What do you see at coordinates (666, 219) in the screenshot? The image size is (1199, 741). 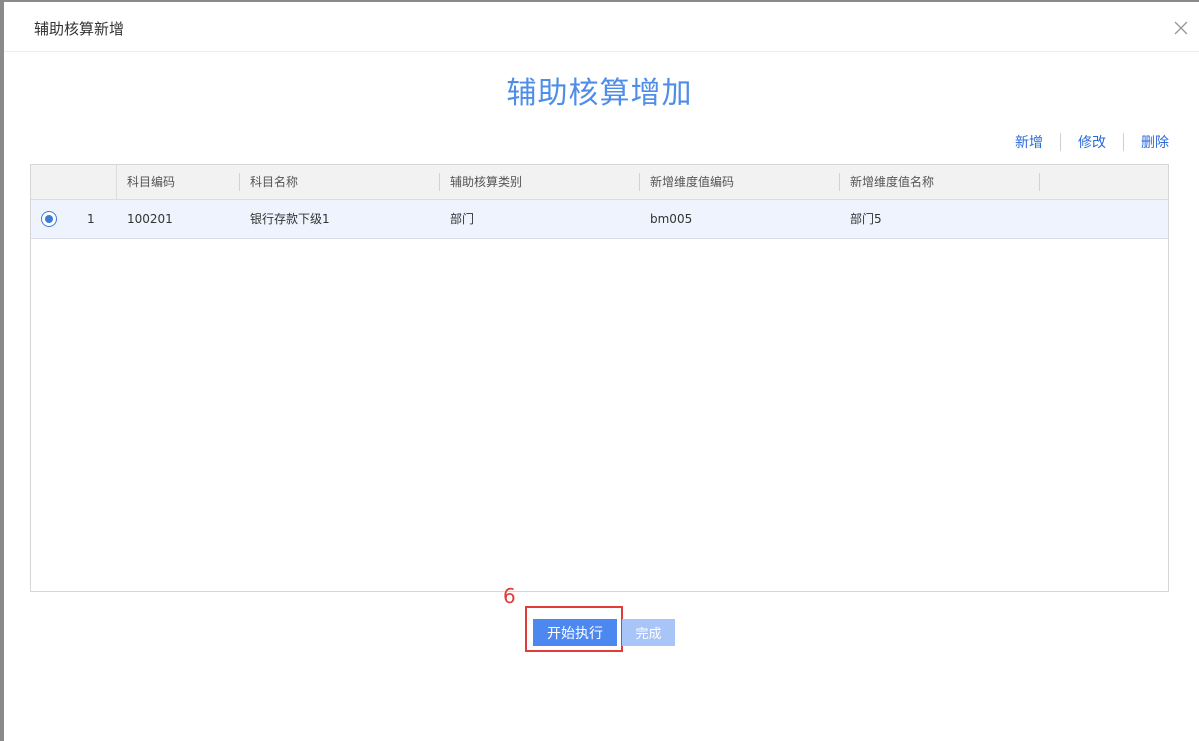 I see `cell-dimension-code: bm005` at bounding box center [666, 219].